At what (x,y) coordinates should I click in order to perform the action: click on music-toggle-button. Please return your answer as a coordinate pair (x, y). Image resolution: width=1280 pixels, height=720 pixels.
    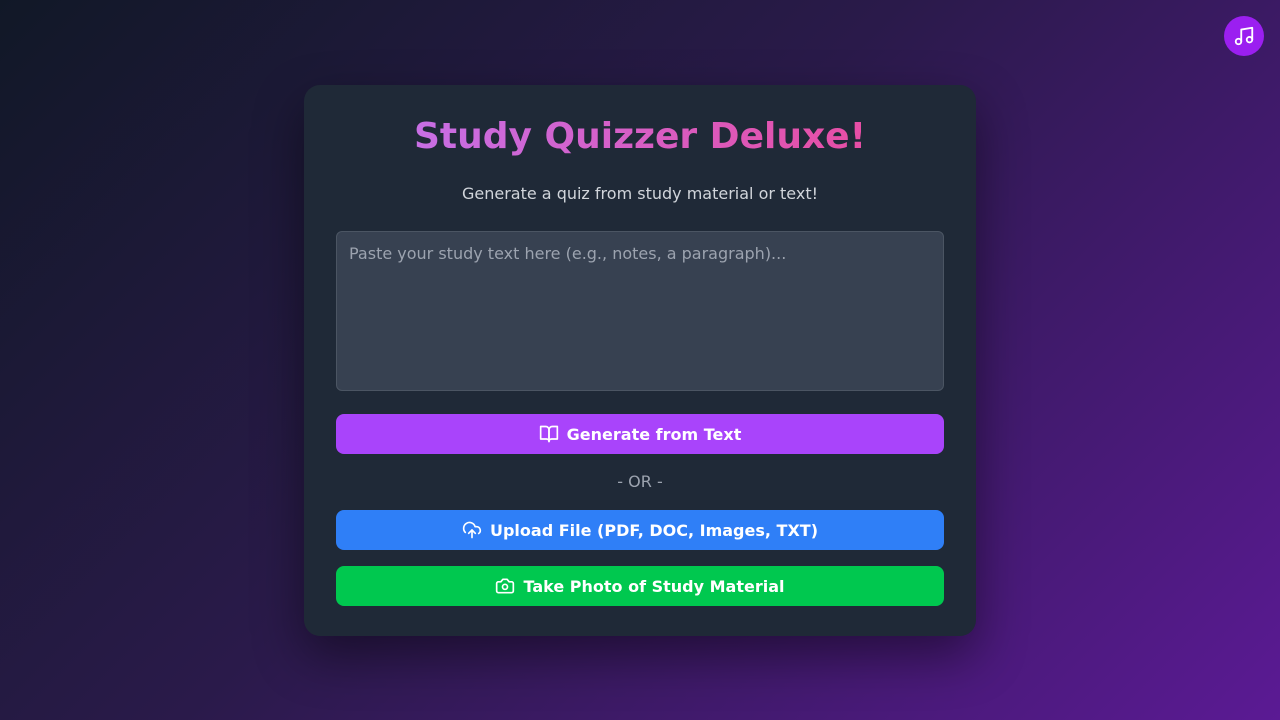
    Looking at the image, I should click on (1244, 36).